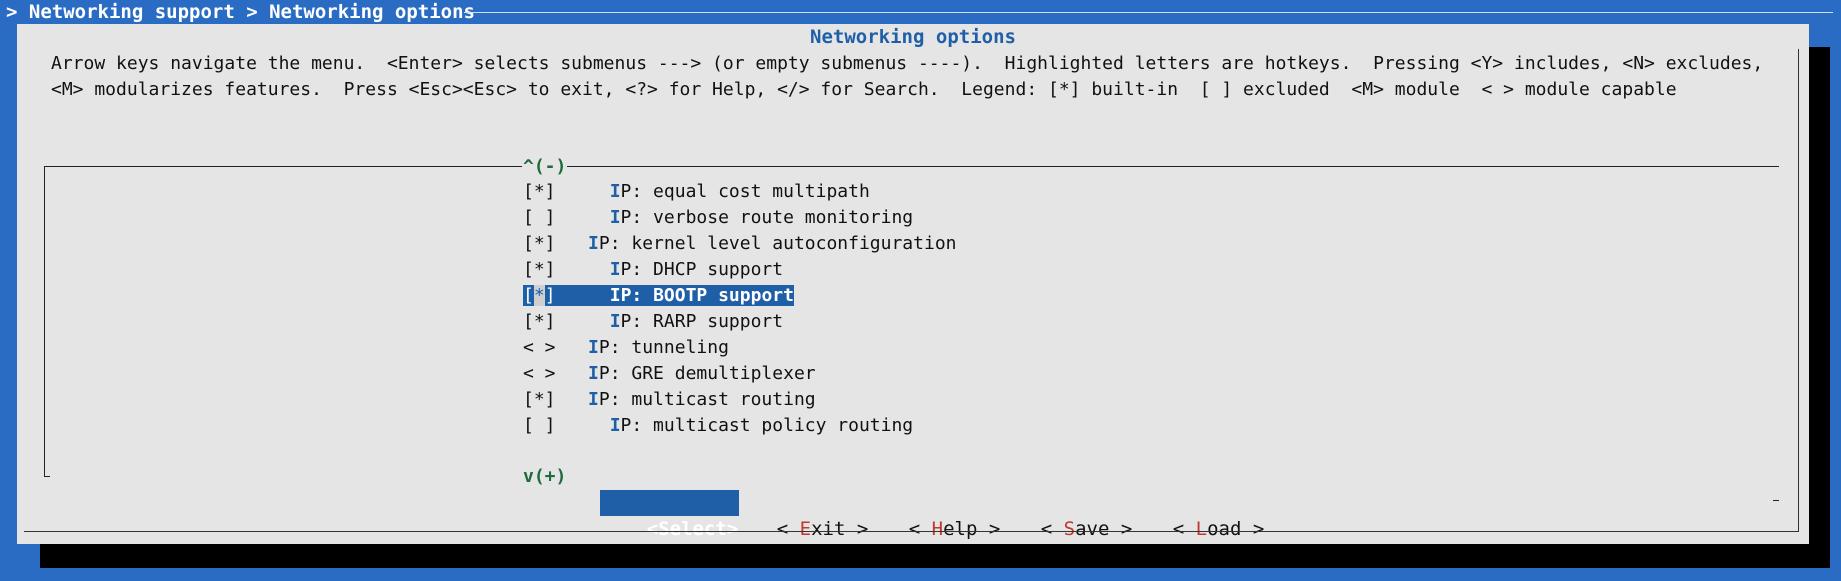  What do you see at coordinates (707, 373) in the screenshot?
I see `option-label-text: P: GRE demultiplexer` at bounding box center [707, 373].